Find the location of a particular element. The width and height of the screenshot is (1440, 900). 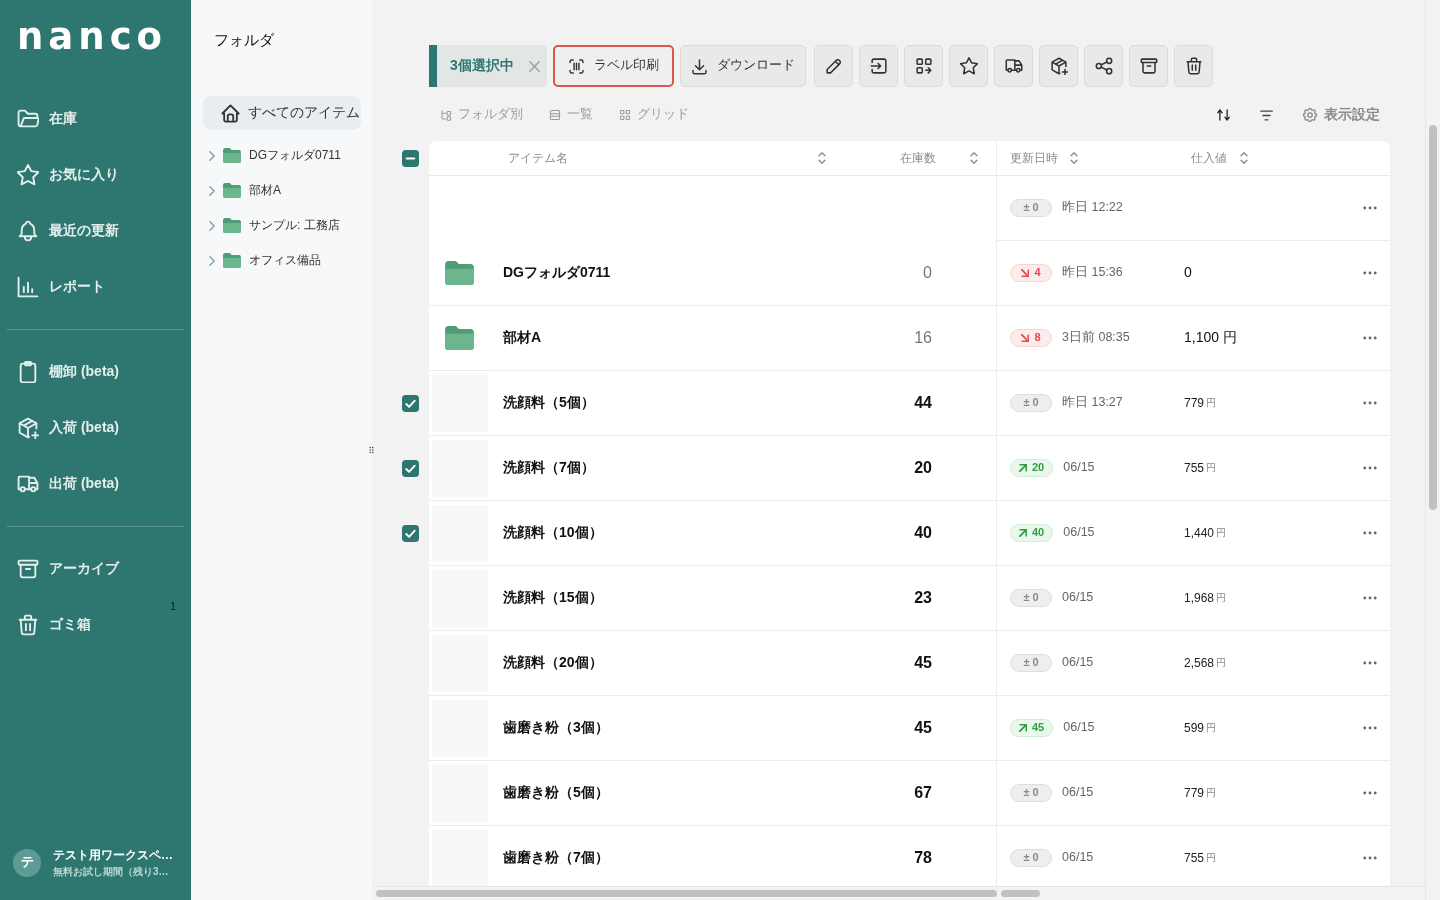

item-name: 歯磨き粉（3個） is located at coordinates (556, 728).